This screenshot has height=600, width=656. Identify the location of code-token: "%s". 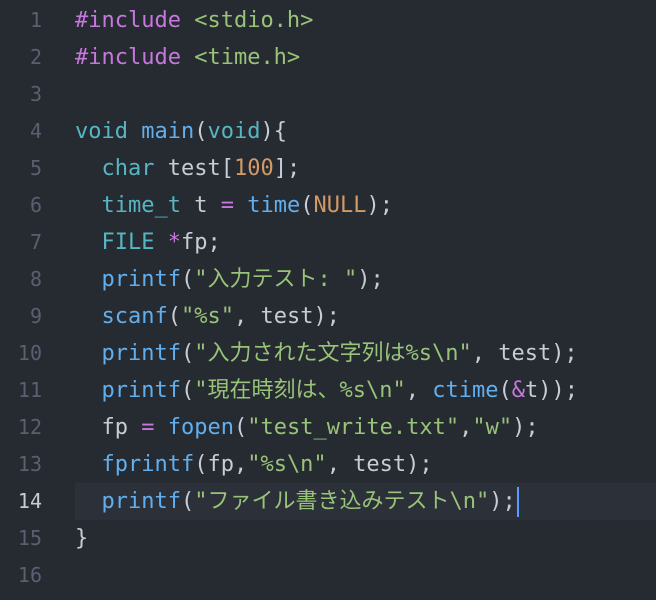
(207, 316).